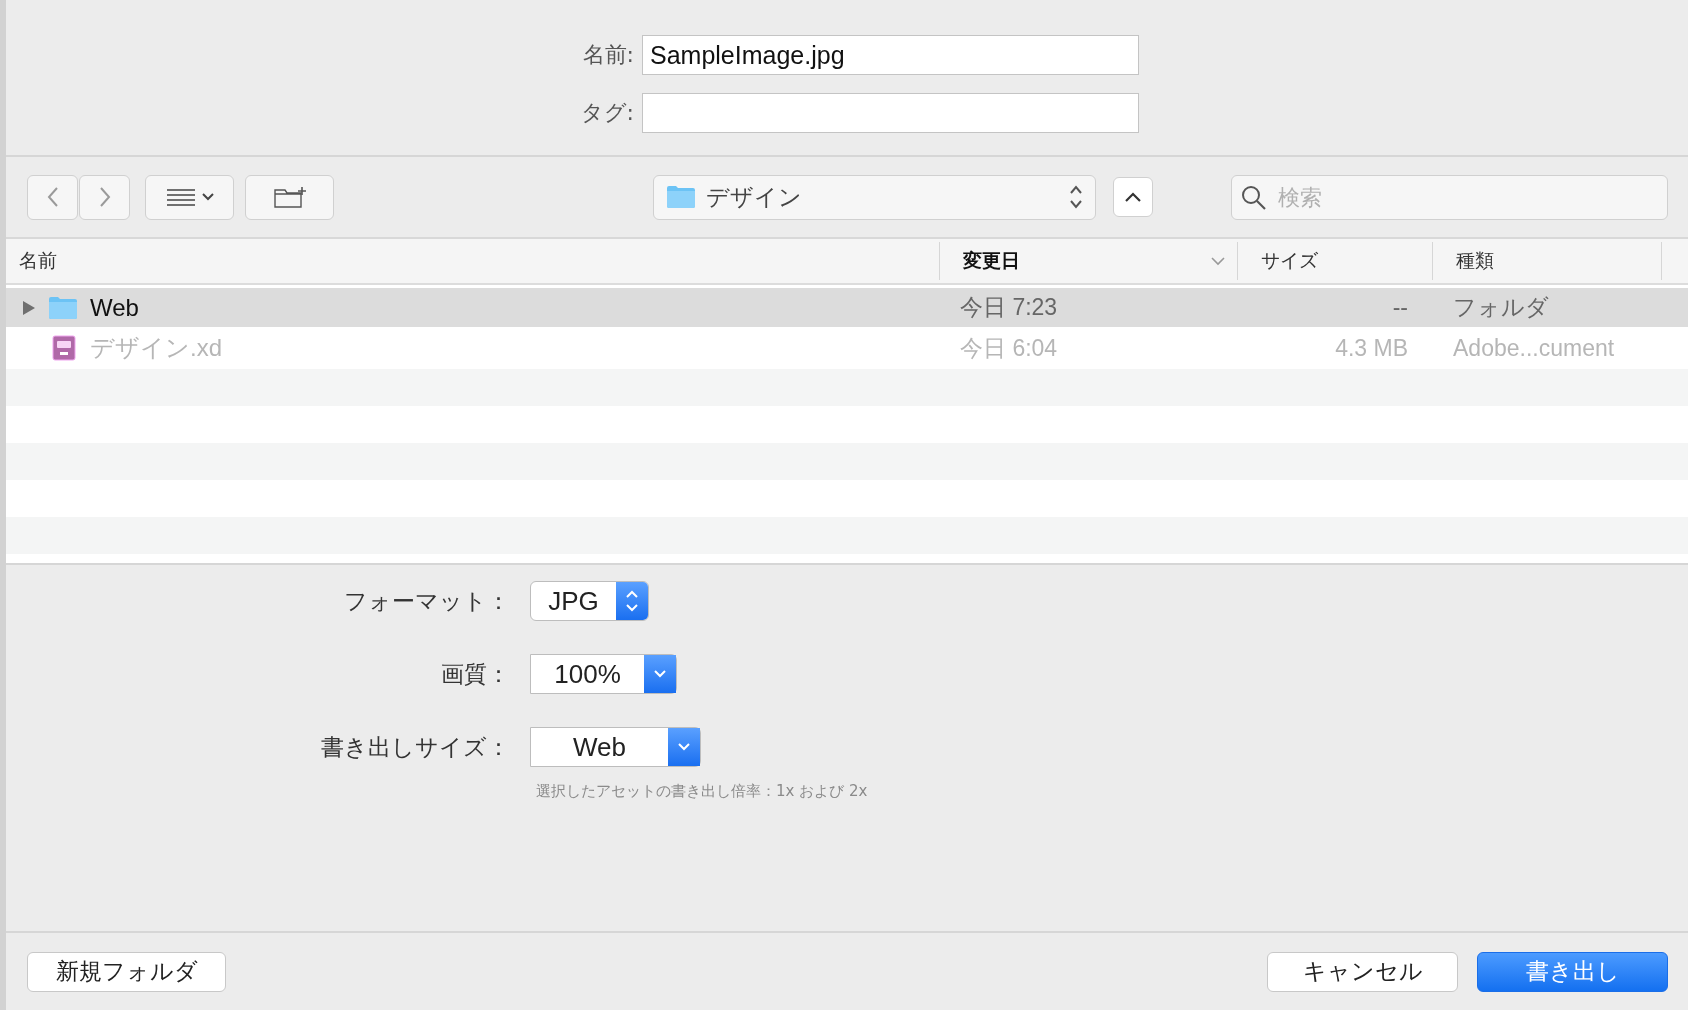 The width and height of the screenshot is (1688, 1010). Describe the element at coordinates (607, 113) in the screenshot. I see `field-label: タグ:` at that location.